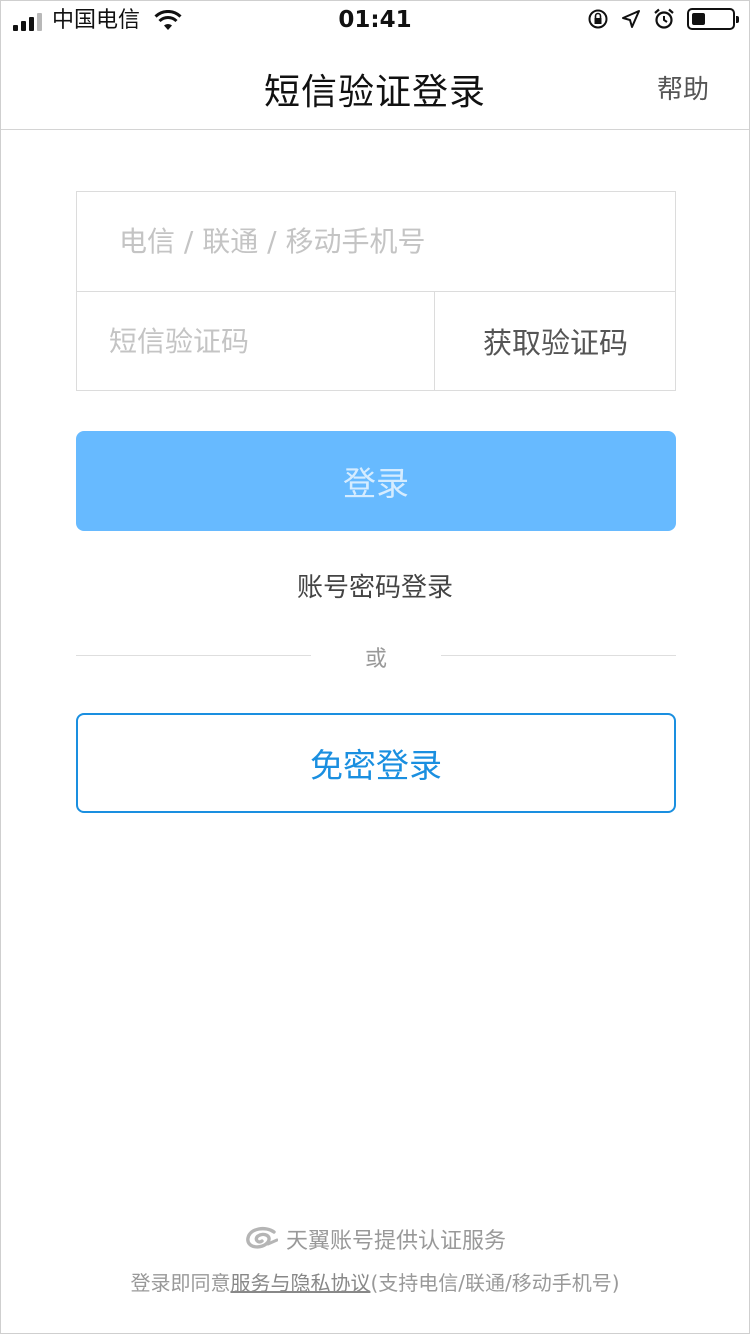 The height and width of the screenshot is (1334, 750). Describe the element at coordinates (376, 481) in the screenshot. I see `login-button: 登录` at that location.